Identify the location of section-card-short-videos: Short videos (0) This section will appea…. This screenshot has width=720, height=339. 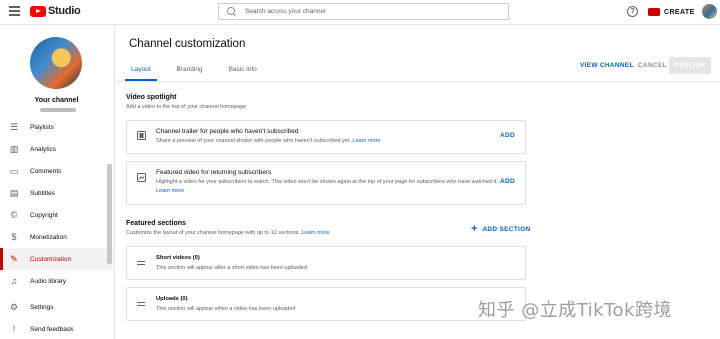
(326, 263).